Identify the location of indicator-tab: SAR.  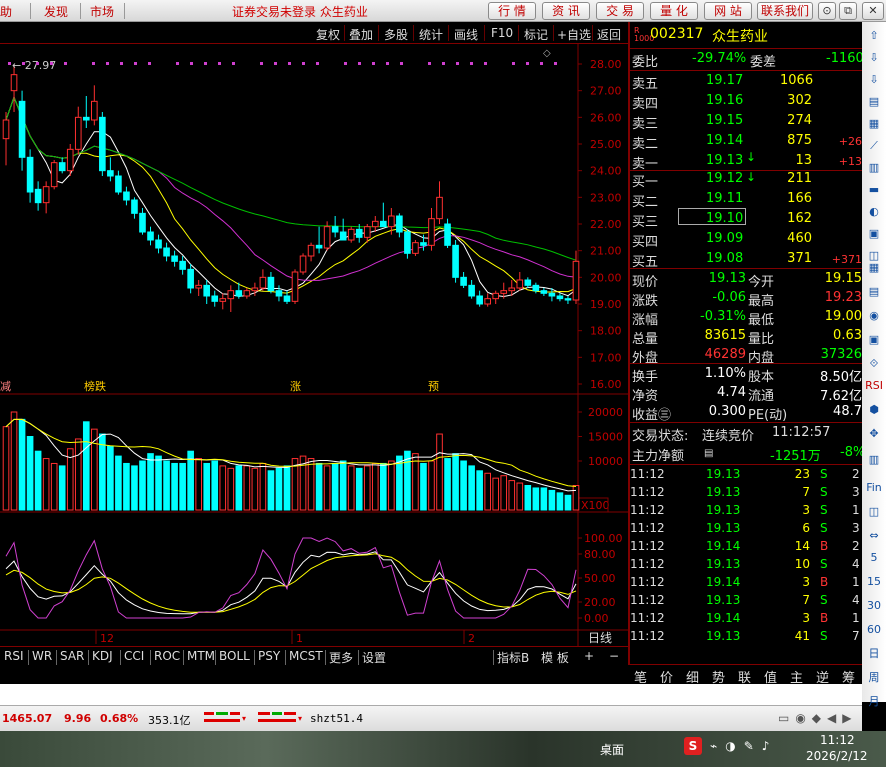
(72, 656).